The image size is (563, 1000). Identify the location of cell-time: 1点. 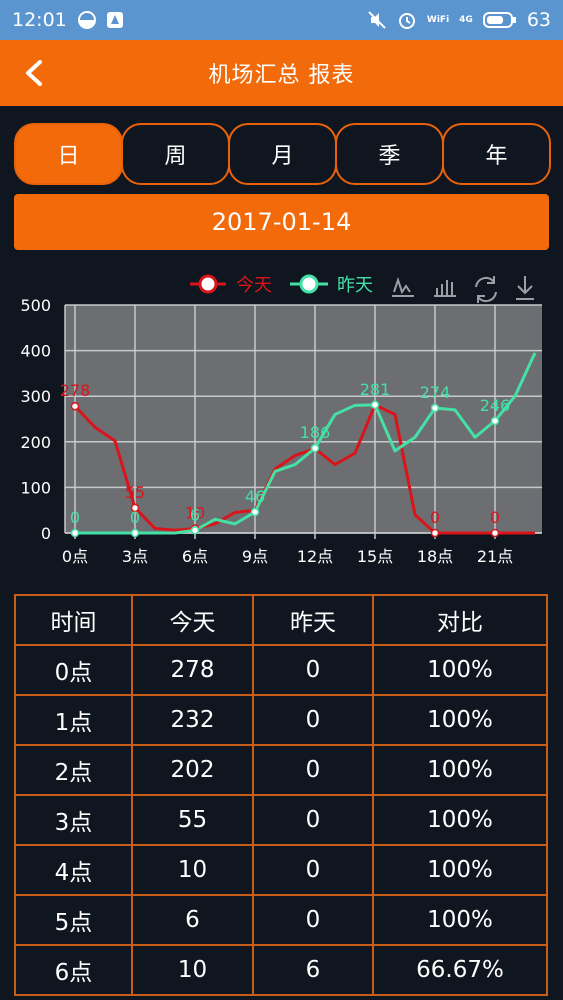
(73, 720).